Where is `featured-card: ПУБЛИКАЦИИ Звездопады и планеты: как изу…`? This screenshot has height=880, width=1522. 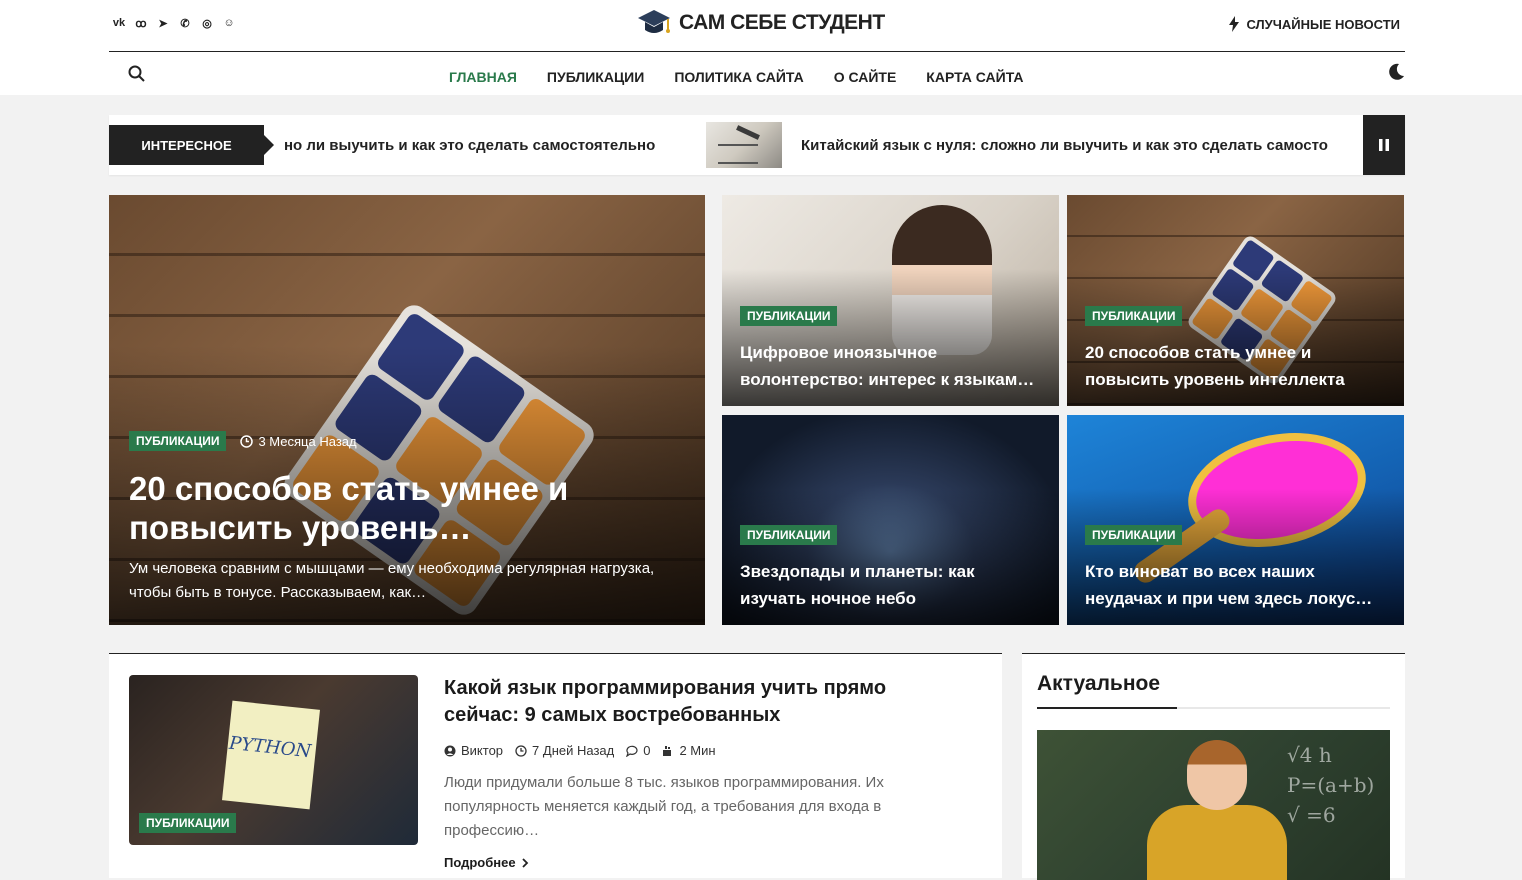 featured-card: ПУБЛИКАЦИИ Звездопады и планеты: как изу… is located at coordinates (890, 520).